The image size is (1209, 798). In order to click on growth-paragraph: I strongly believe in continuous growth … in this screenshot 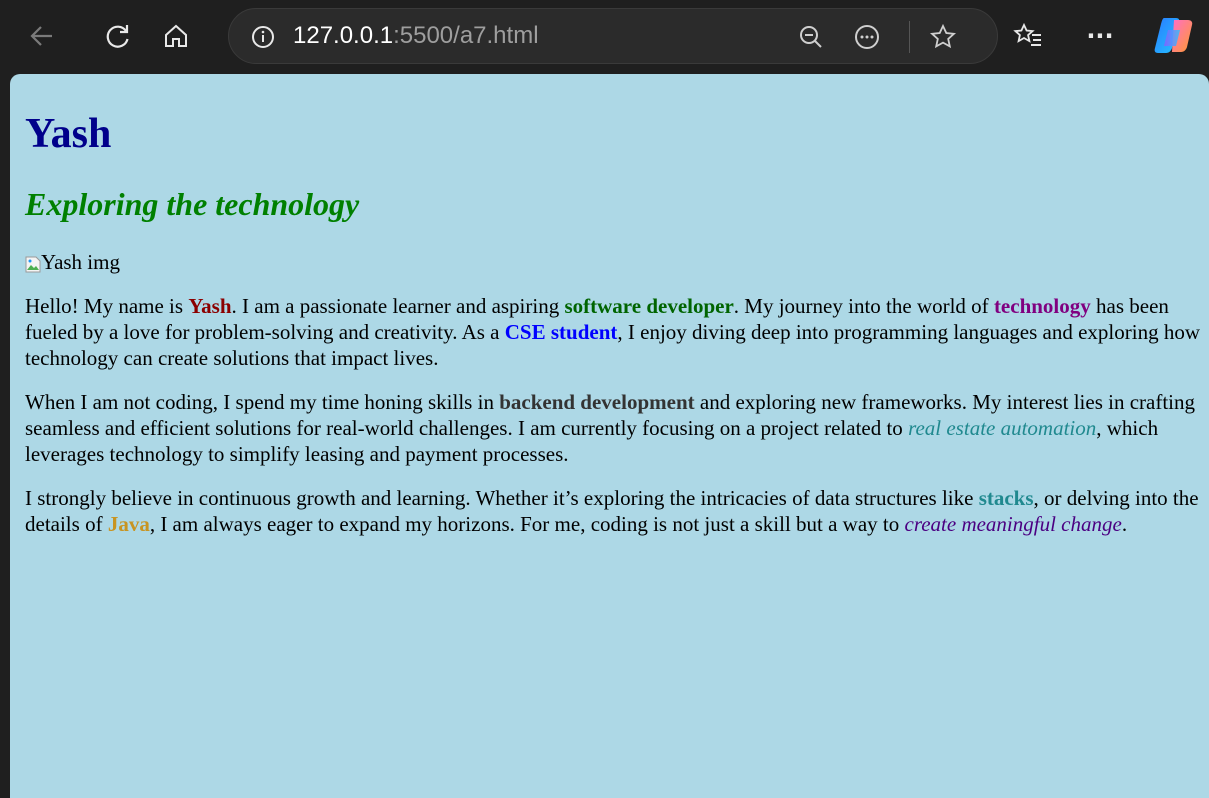, I will do `click(612, 511)`.